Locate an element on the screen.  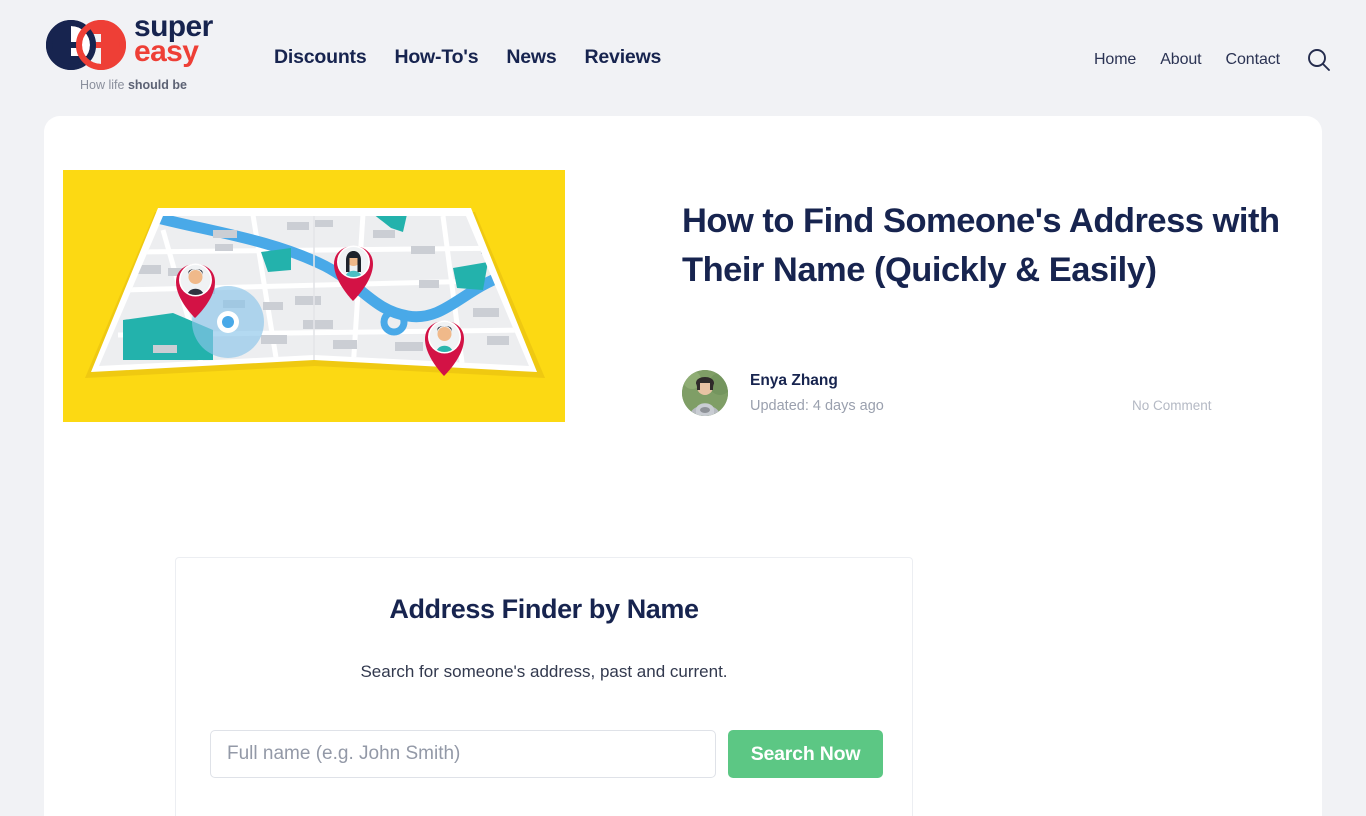
secondary-nav: Home About Contact is located at coordinates (1213, 60).